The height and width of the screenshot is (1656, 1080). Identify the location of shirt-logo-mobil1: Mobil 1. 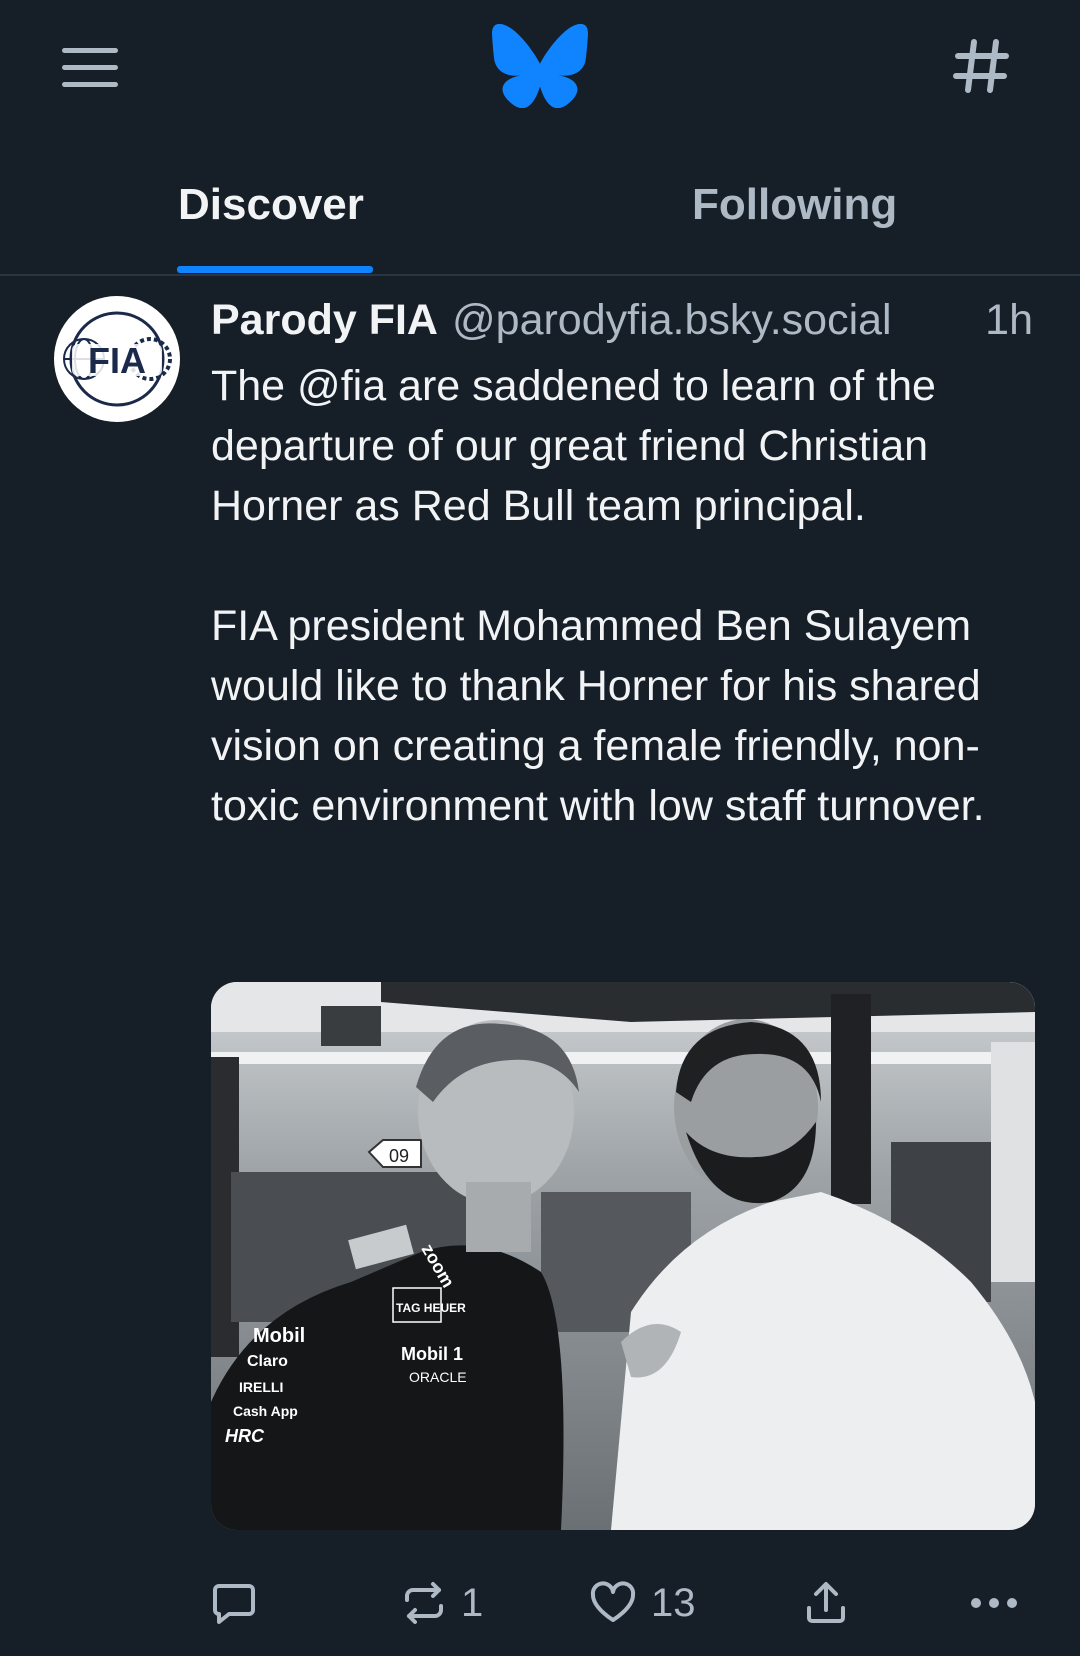
(432, 1354).